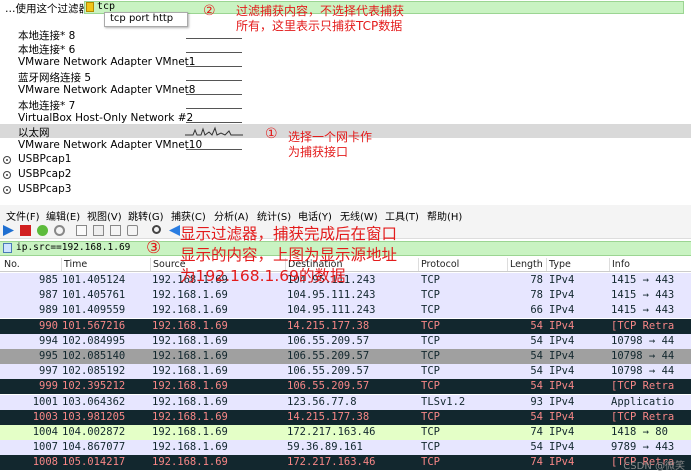  What do you see at coordinates (621, 264) in the screenshot?
I see `column-header: Info` at bounding box center [621, 264].